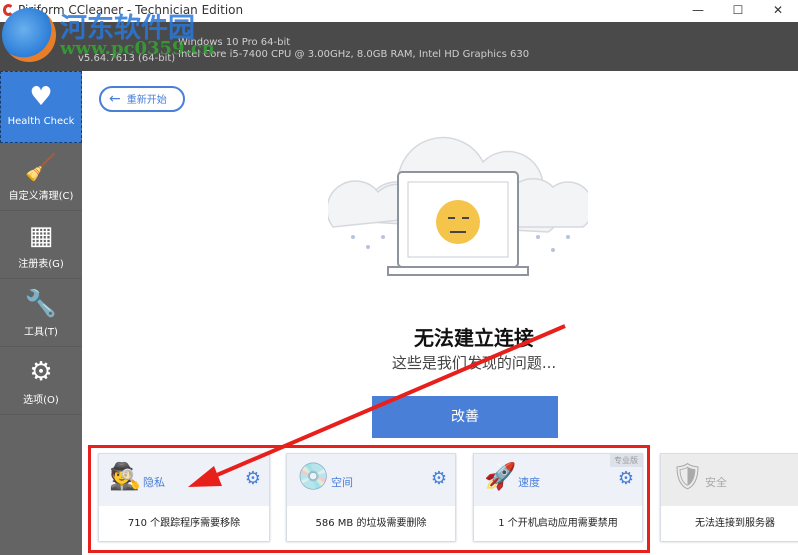  What do you see at coordinates (465, 417) in the screenshot?
I see `improve-button: 改善` at bounding box center [465, 417].